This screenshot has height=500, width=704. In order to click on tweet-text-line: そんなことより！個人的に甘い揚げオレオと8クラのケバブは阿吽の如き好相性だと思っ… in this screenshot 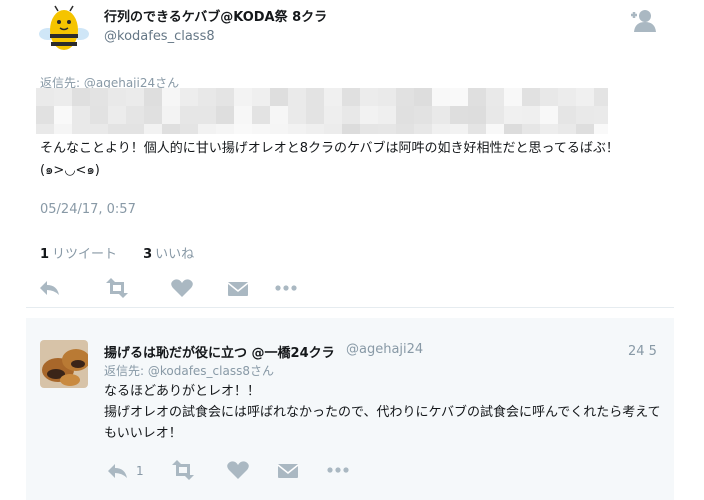, I will do `click(329, 148)`.